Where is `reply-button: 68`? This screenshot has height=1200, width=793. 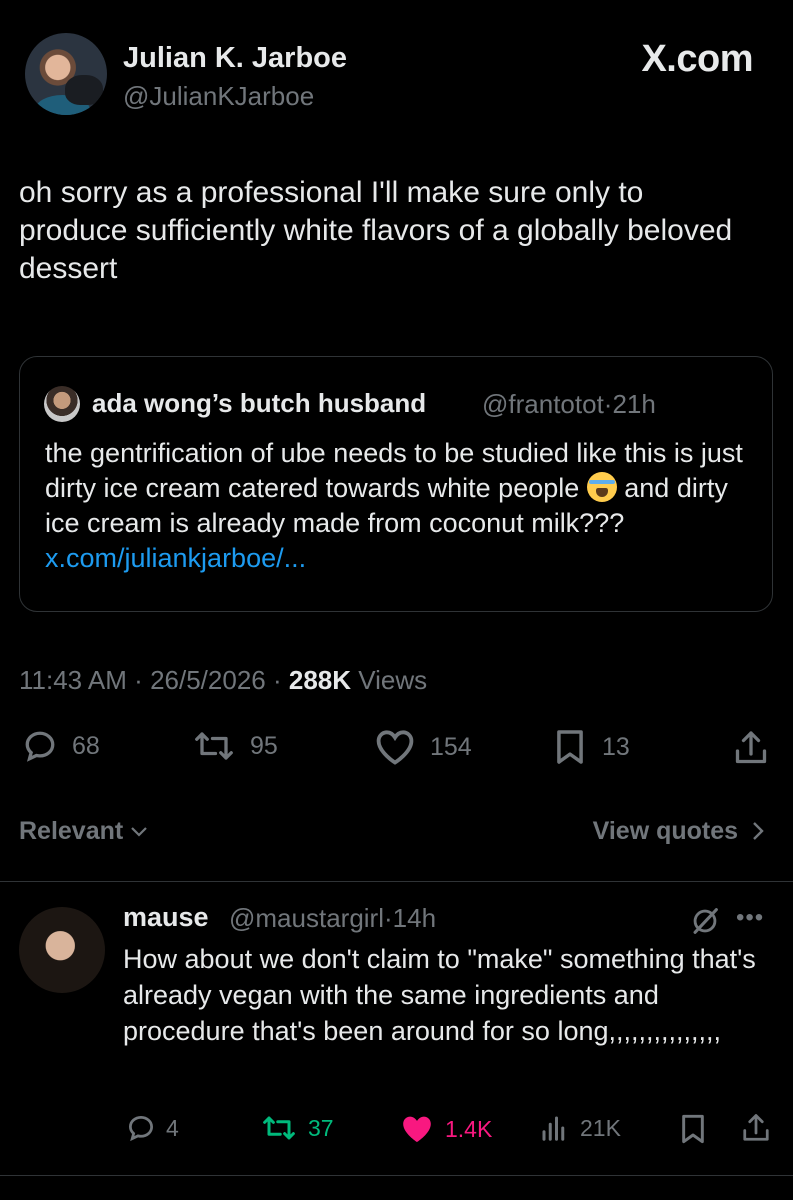
reply-button: 68 is located at coordinates (61, 746).